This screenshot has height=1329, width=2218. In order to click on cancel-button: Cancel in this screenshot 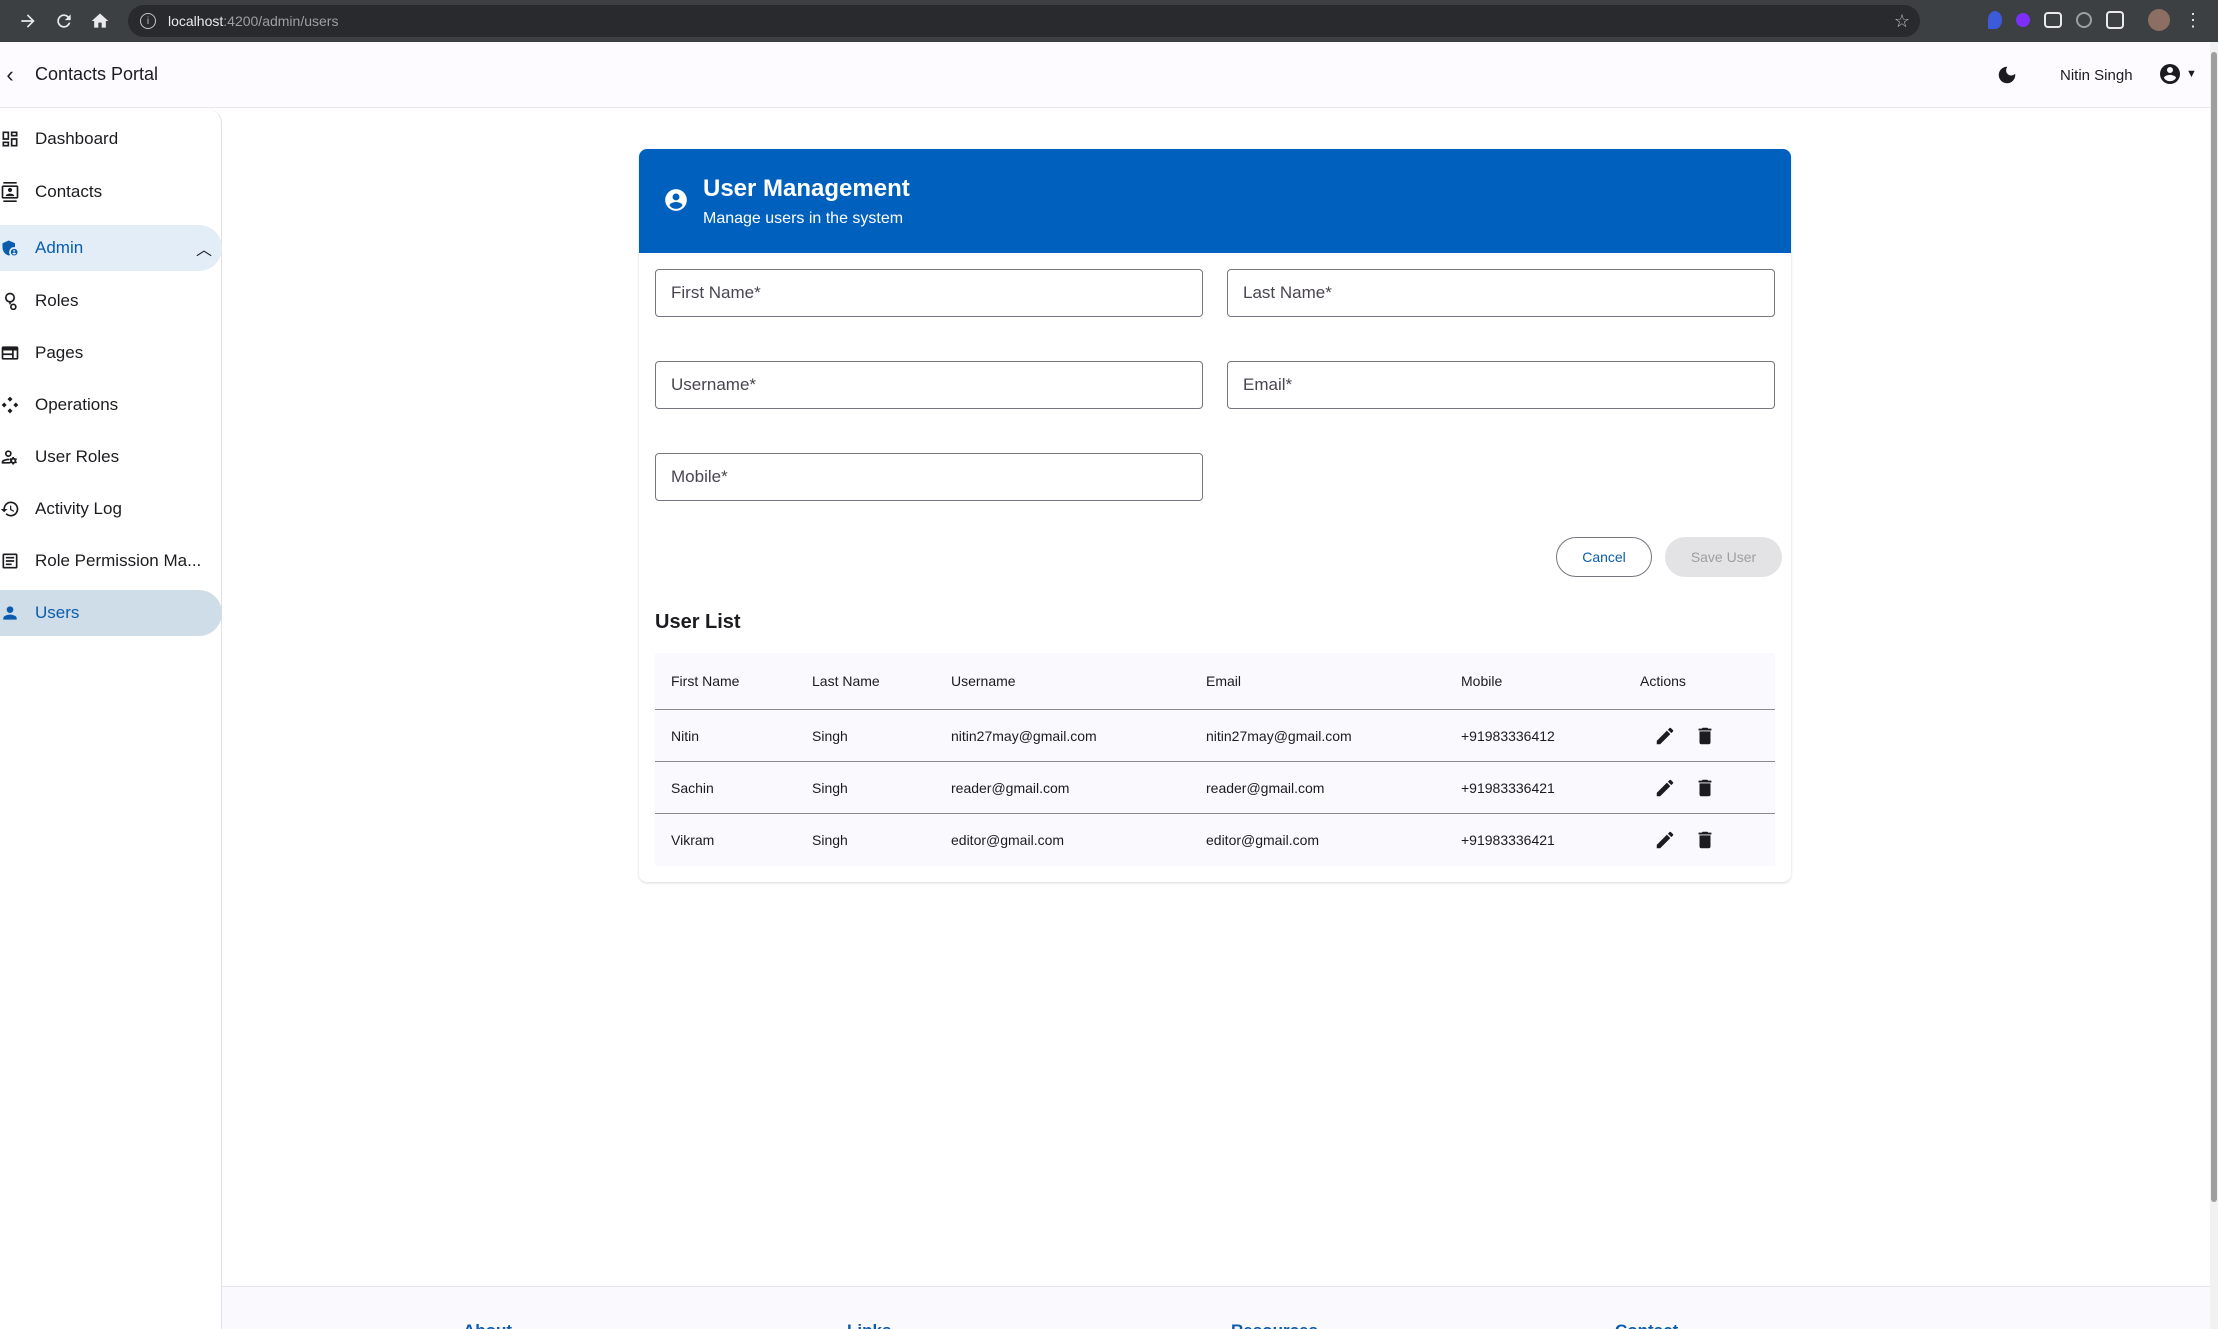, I will do `click(1604, 557)`.